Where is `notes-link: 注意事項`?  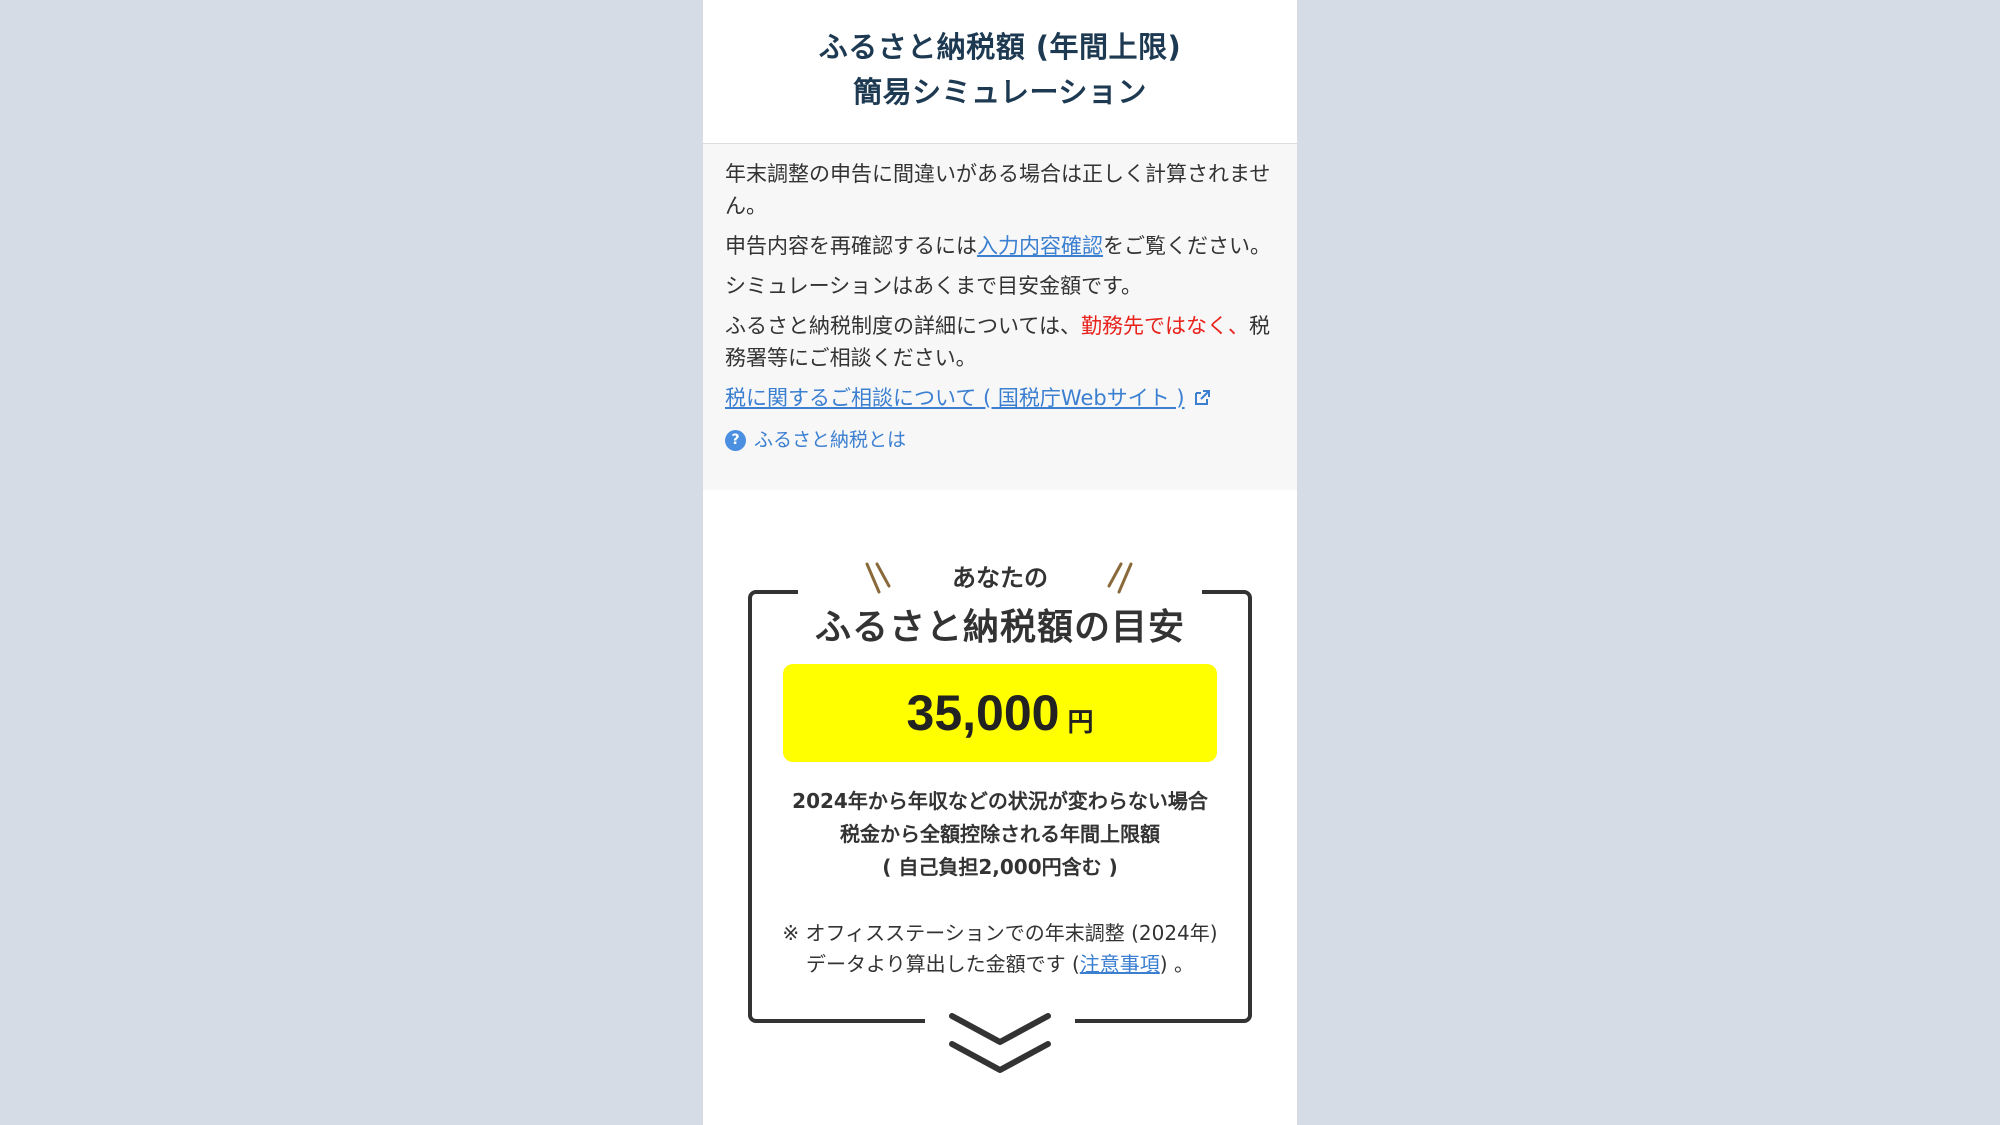
notes-link: 注意事項 is located at coordinates (1120, 964).